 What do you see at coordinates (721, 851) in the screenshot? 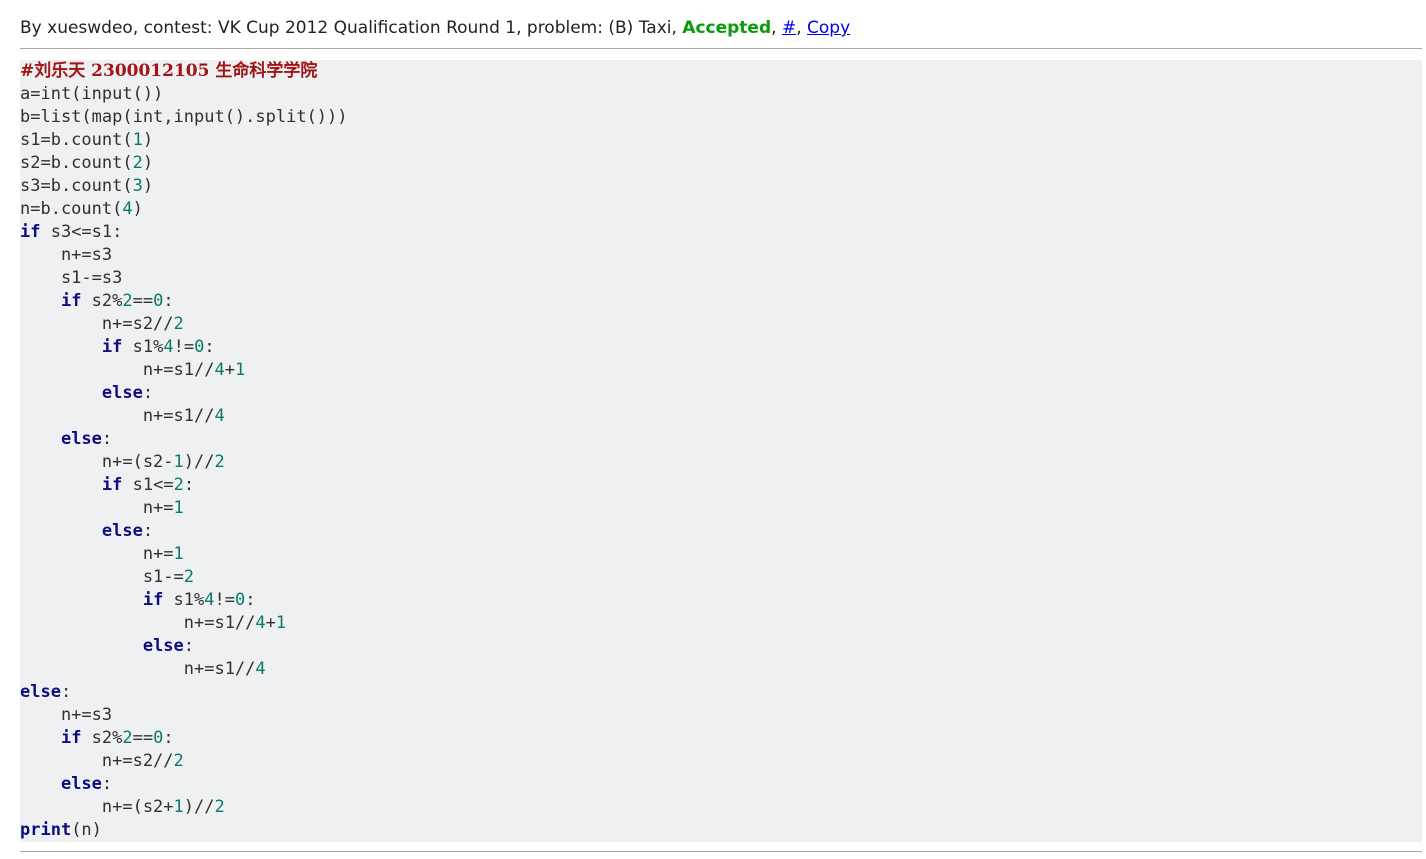
I see `divider-bottom` at bounding box center [721, 851].